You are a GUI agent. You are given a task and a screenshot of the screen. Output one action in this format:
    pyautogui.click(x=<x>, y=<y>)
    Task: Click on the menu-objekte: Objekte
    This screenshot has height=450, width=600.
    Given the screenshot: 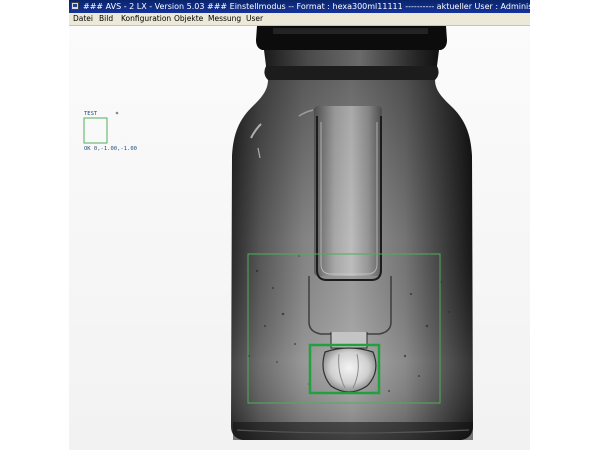 What is the action you would take?
    pyautogui.click(x=188, y=19)
    